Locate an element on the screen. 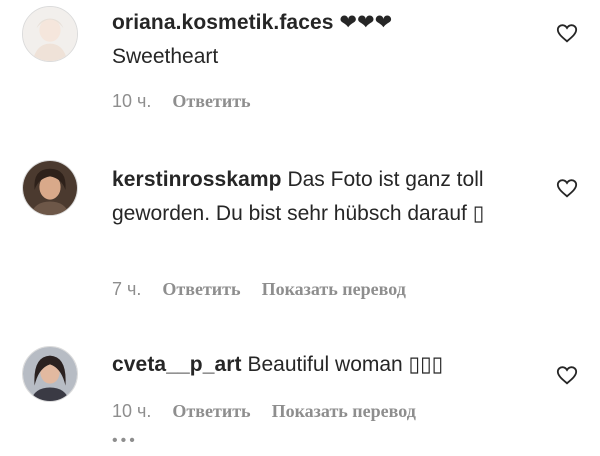 The height and width of the screenshot is (456, 600). comment-body: cveta__p_art Beautiful woman ▯▯▯ is located at coordinates (322, 365).